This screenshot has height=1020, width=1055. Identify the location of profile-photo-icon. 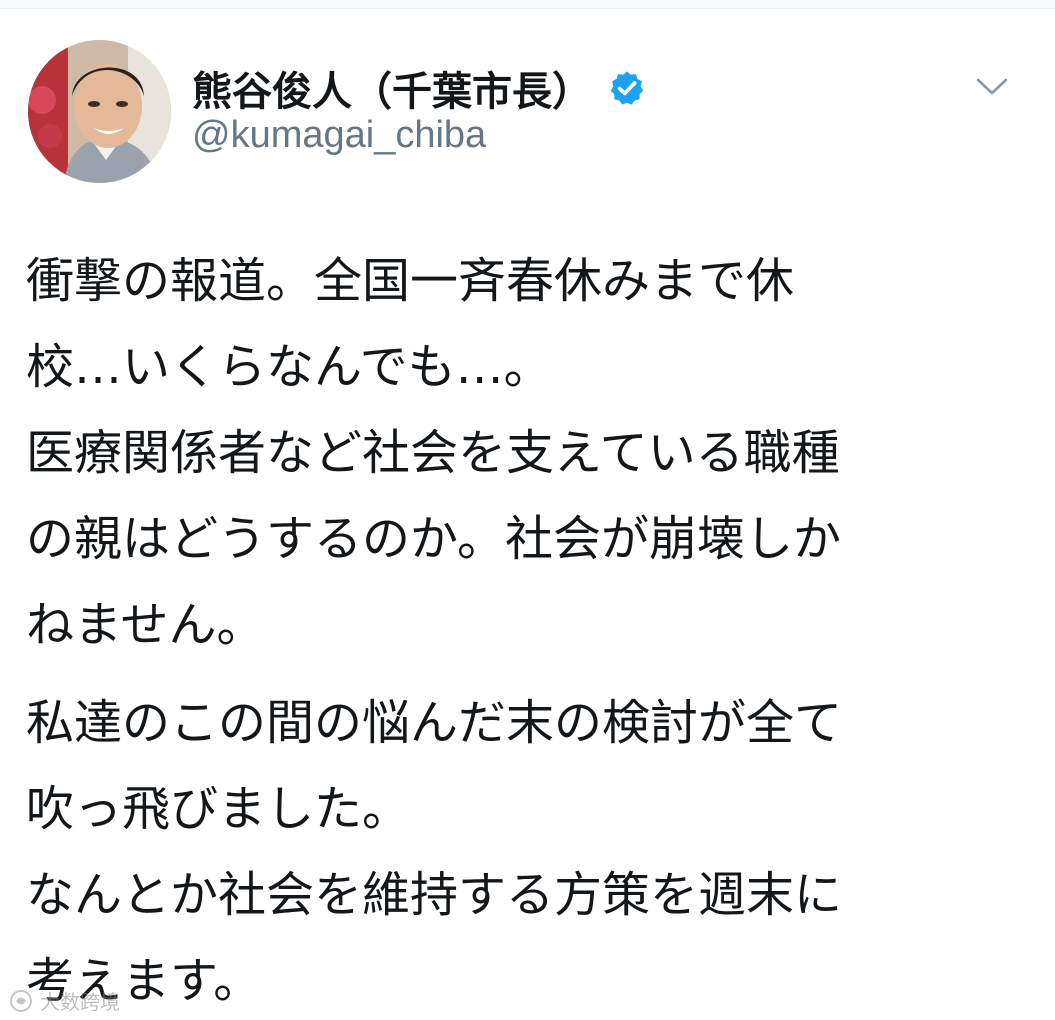
(99, 111).